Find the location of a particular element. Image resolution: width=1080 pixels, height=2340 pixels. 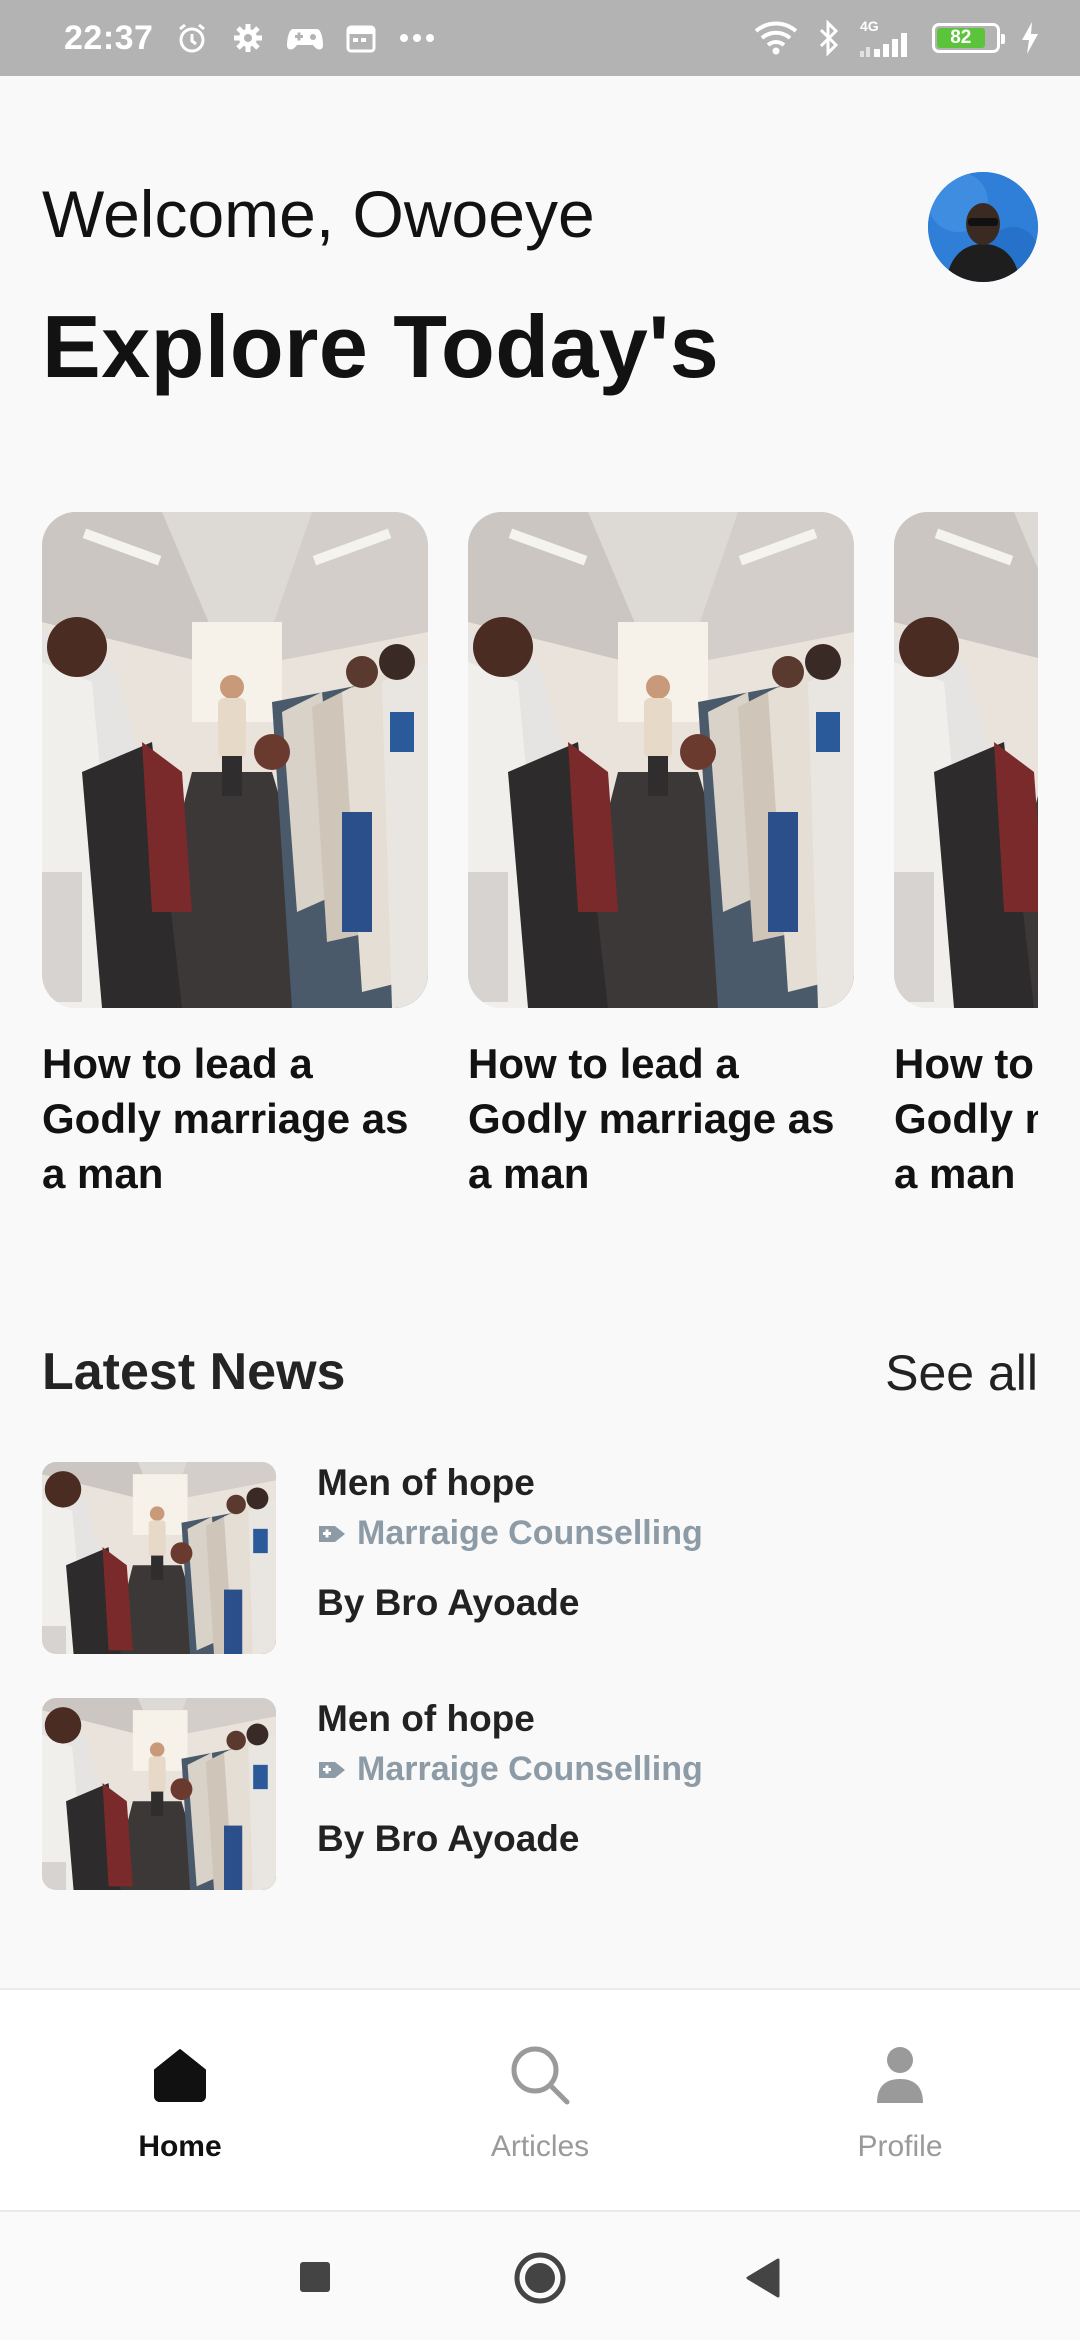

avatar is located at coordinates (983, 227).